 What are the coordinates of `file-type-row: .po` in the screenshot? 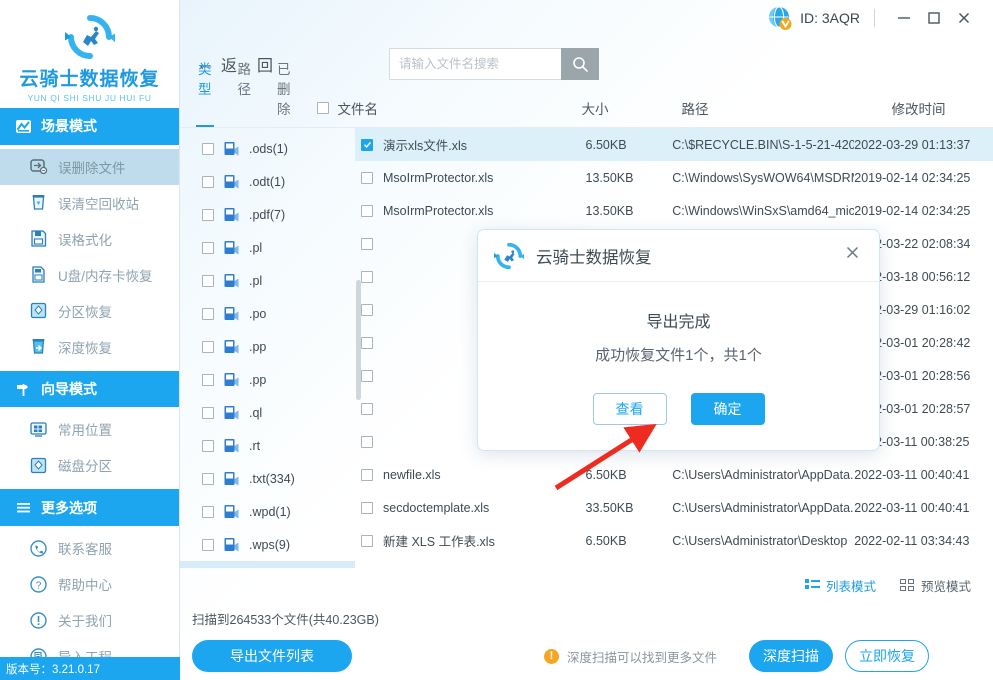 It's located at (267, 313).